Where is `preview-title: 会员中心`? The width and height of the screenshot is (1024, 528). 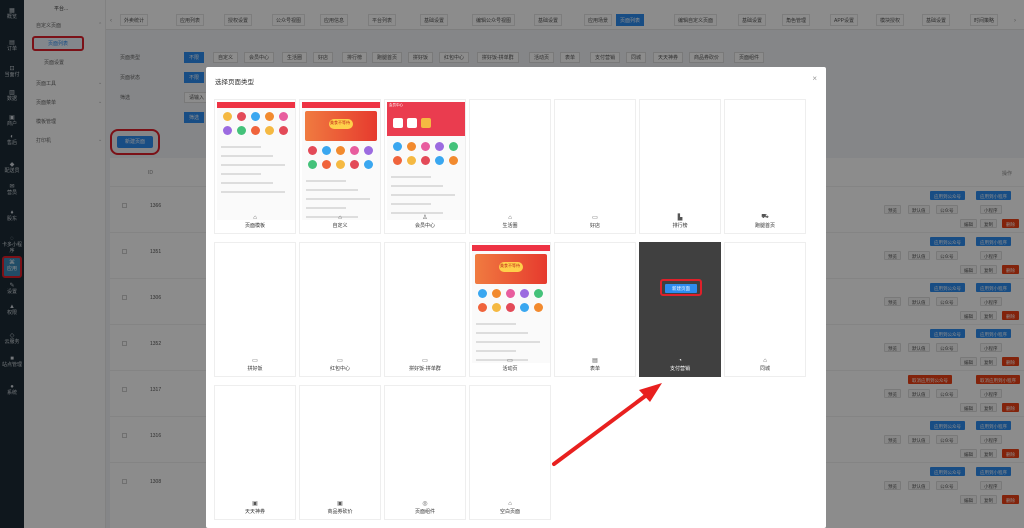
preview-title: 会员中心 is located at coordinates (396, 105).